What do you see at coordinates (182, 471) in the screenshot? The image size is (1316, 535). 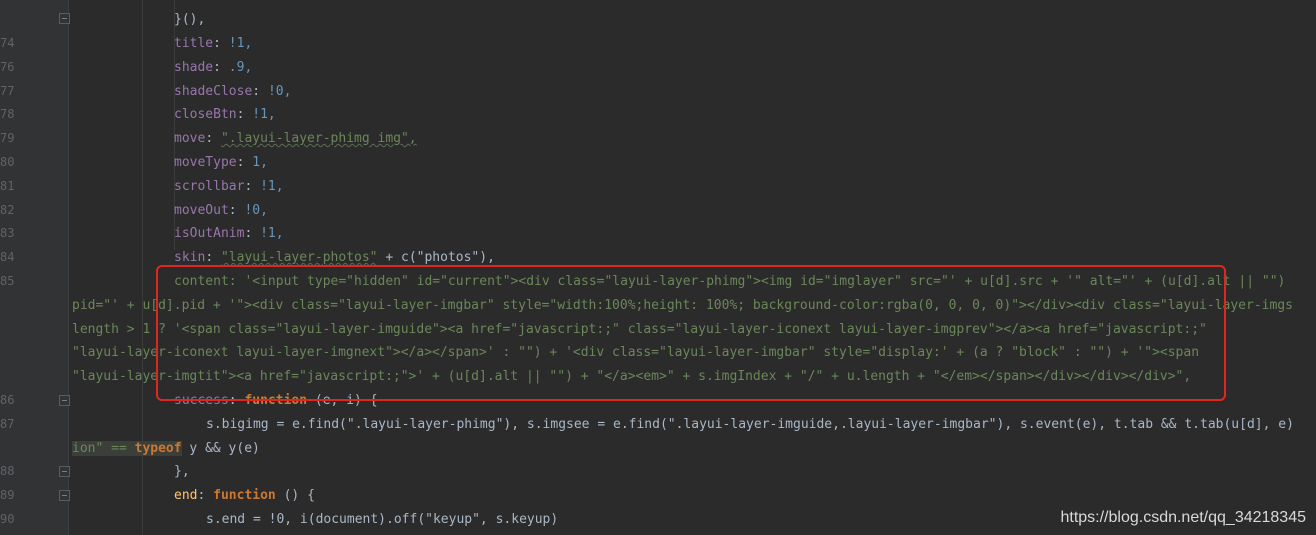 I see `code-line: },` at bounding box center [182, 471].